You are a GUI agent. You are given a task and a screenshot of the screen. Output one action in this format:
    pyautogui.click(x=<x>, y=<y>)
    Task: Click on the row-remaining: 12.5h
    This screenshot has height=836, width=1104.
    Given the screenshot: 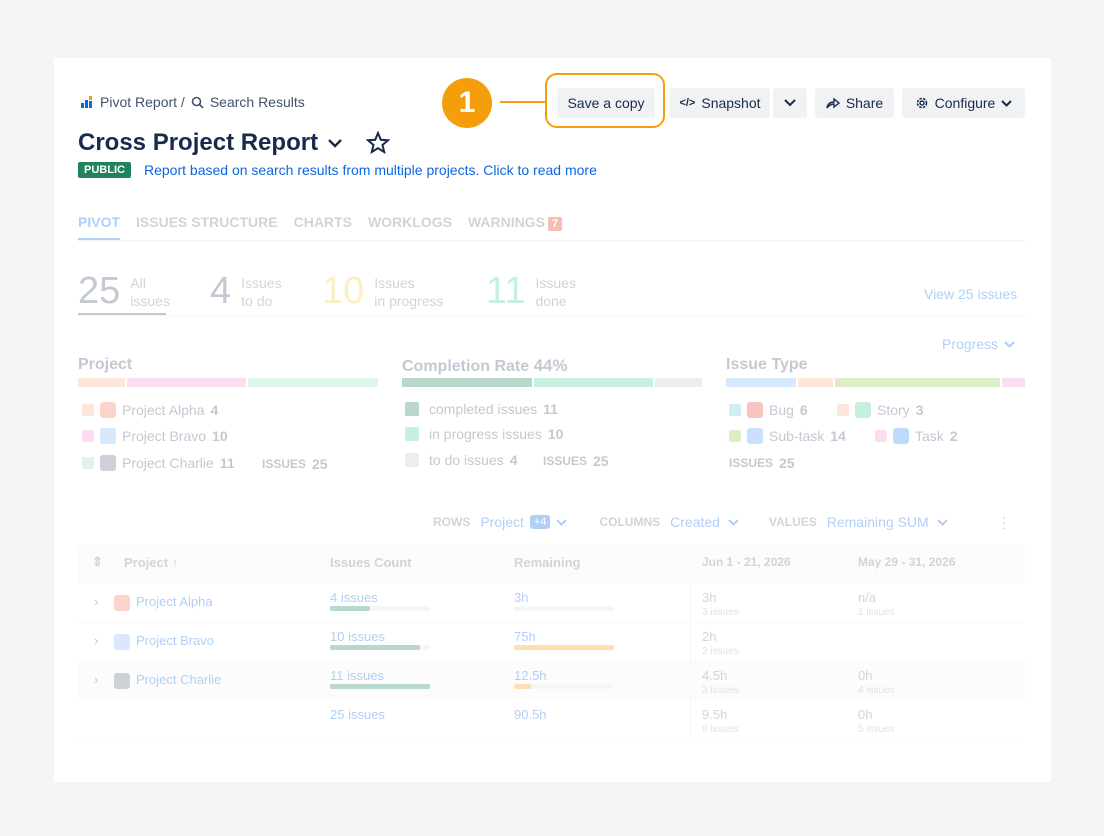 What is the action you would take?
    pyautogui.click(x=530, y=675)
    